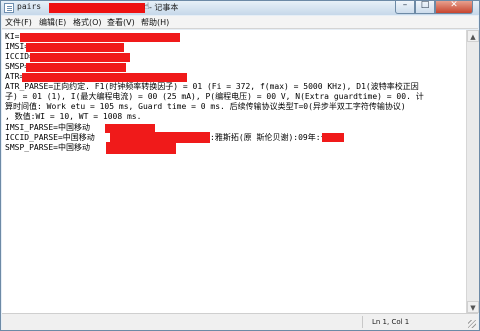  What do you see at coordinates (100, 37) in the screenshot?
I see `redacted-ki` at bounding box center [100, 37].